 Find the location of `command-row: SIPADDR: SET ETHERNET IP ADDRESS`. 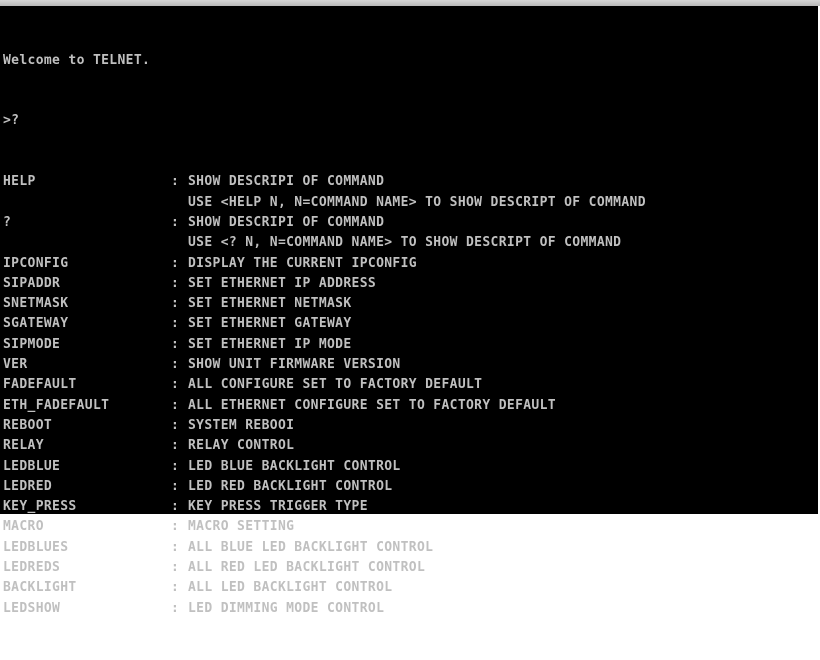

command-row: SIPADDR: SET ETHERNET IP ADDRESS is located at coordinates (324, 284).